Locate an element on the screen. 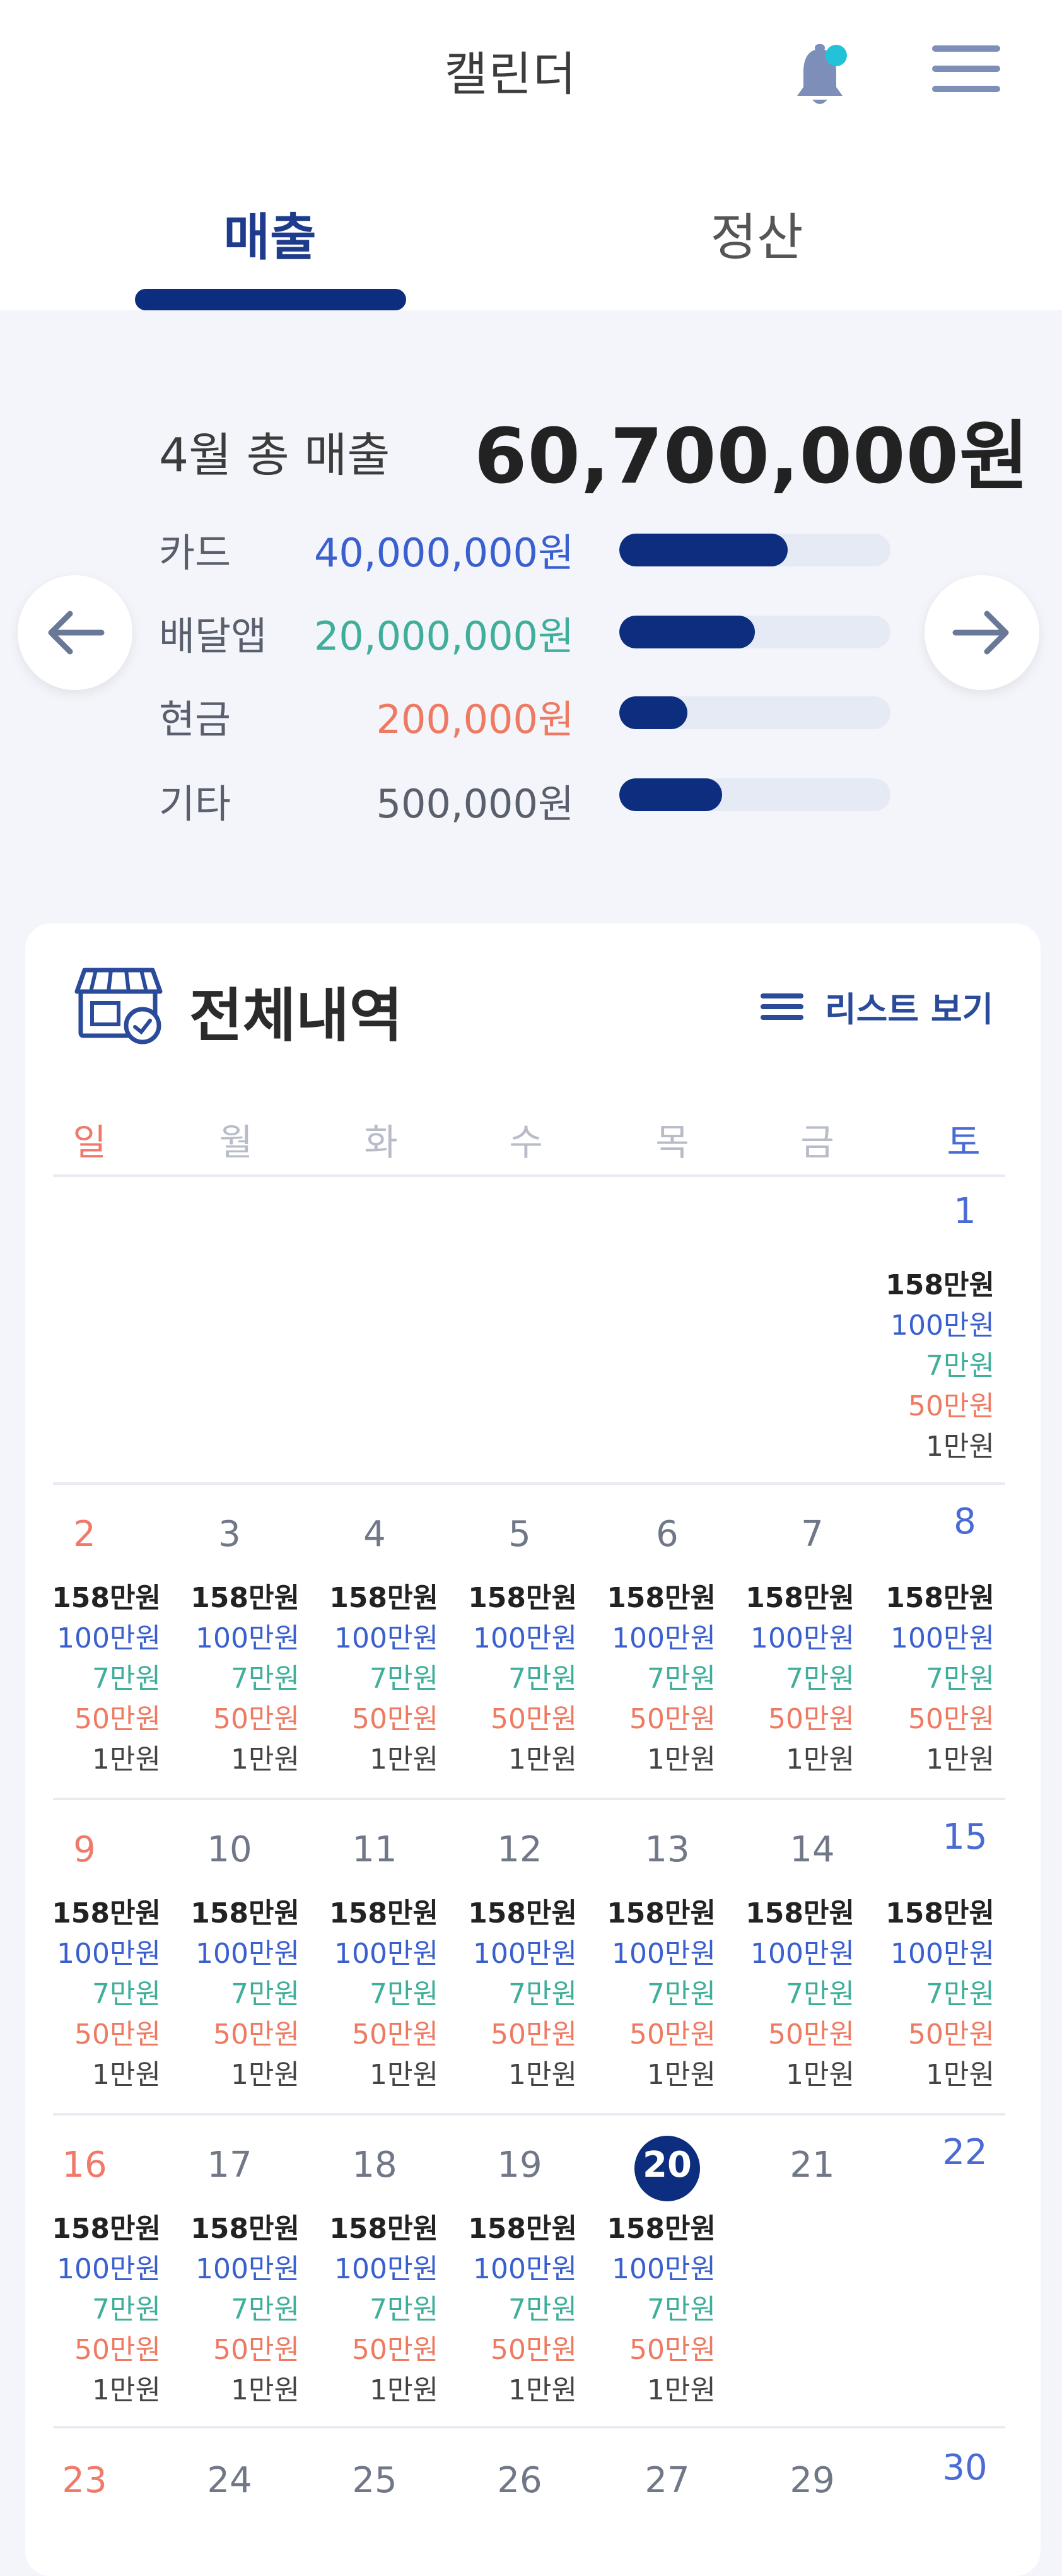 This screenshot has width=1062, height=2576. calendar-day: 5 is located at coordinates (520, 1534).